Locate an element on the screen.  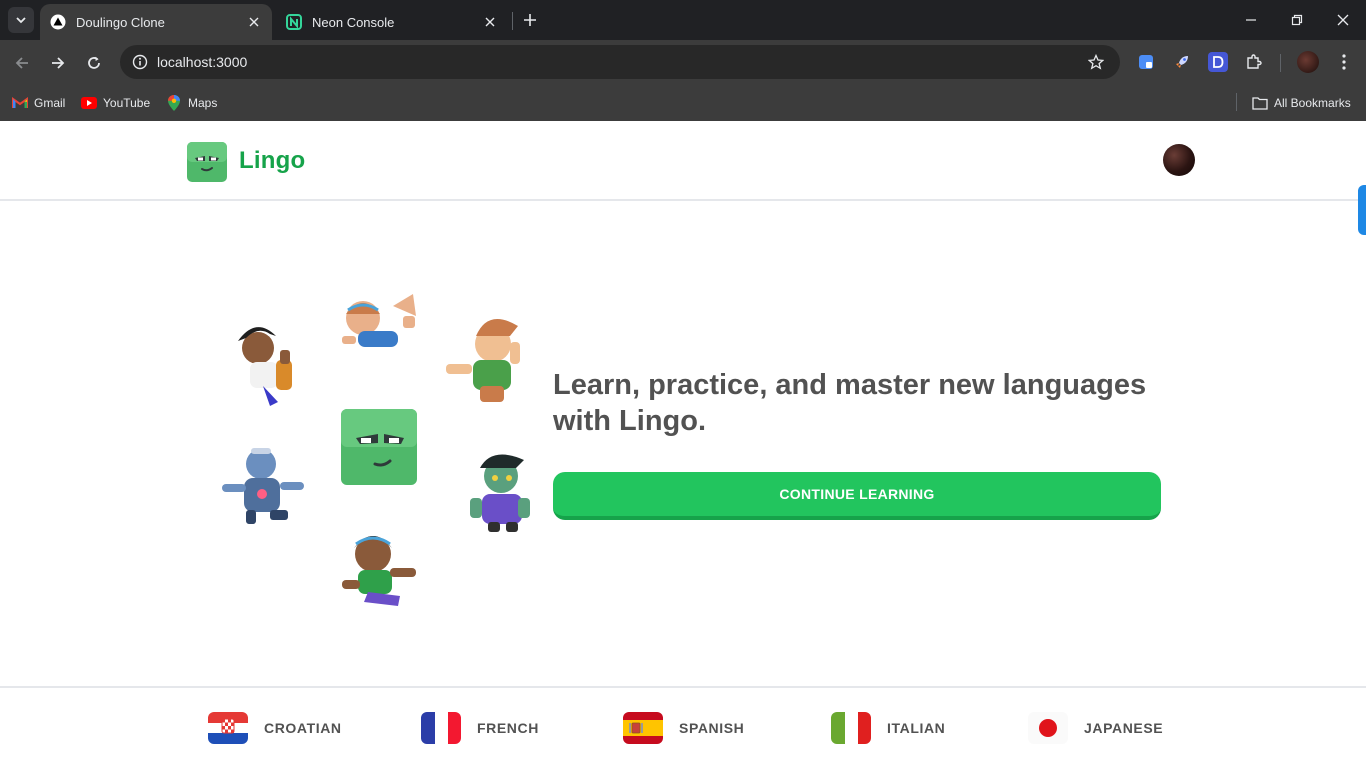
url-text: localhost:3000 is located at coordinates (202, 62).